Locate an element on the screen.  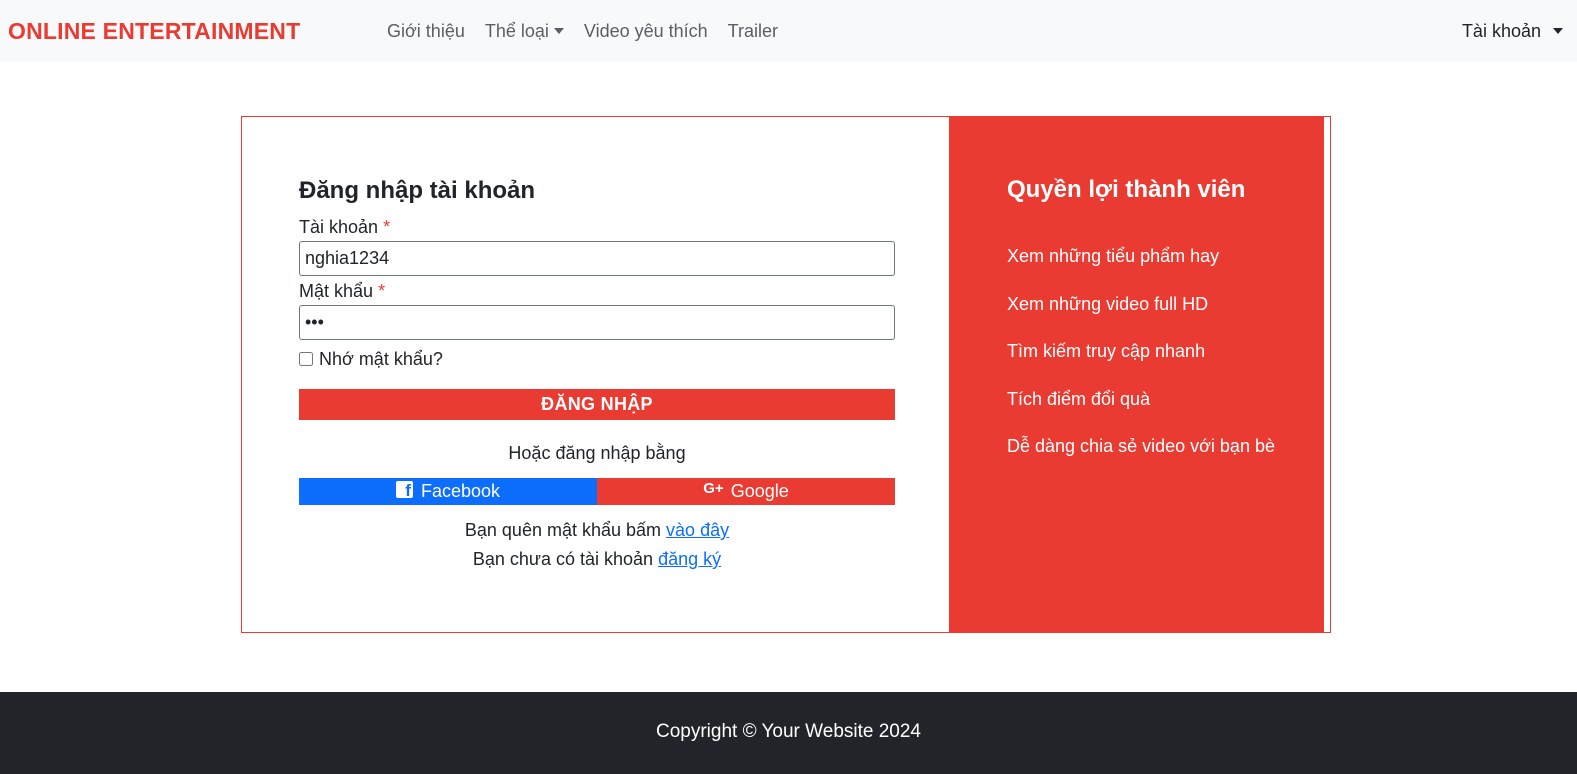
nav-item-video-yeu-thich: Video yêu thích is located at coordinates (646, 31).